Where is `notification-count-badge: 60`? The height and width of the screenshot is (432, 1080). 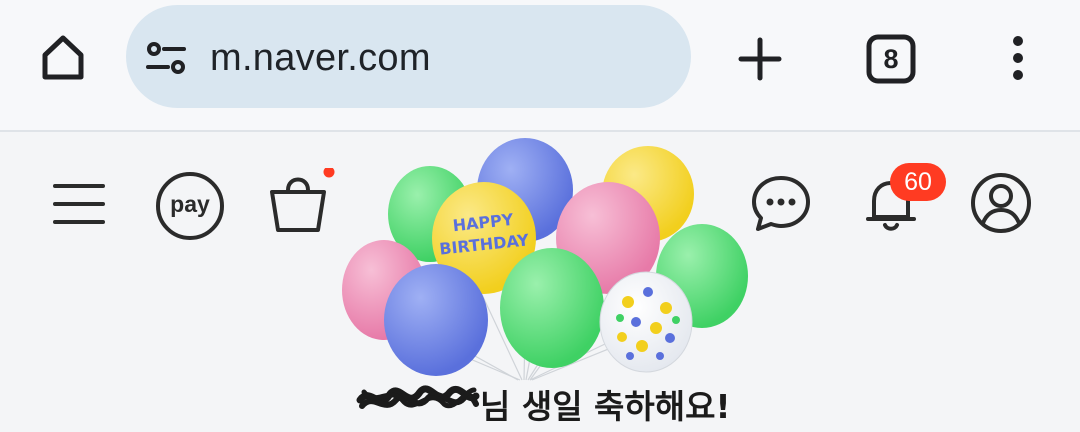
notification-count-badge: 60 is located at coordinates (918, 182).